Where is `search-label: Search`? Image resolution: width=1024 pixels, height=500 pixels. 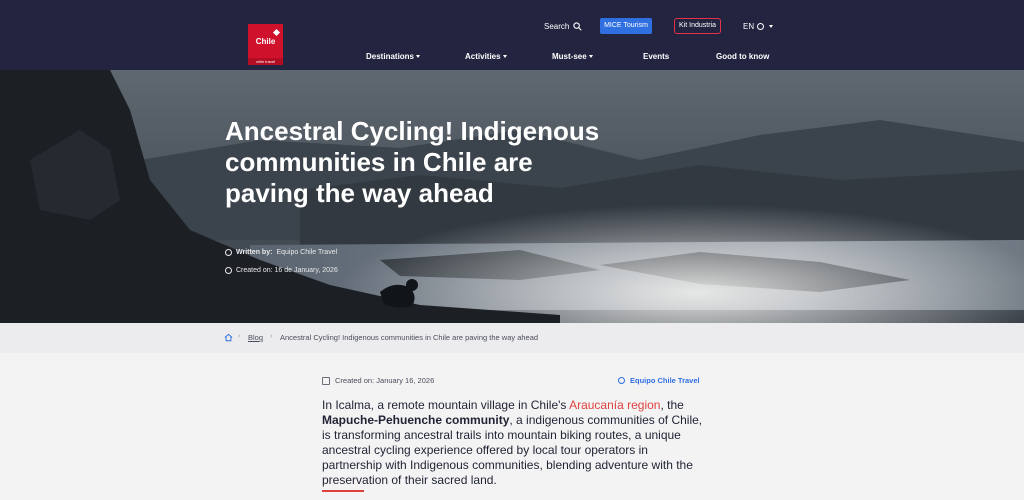
search-label: Search is located at coordinates (557, 26).